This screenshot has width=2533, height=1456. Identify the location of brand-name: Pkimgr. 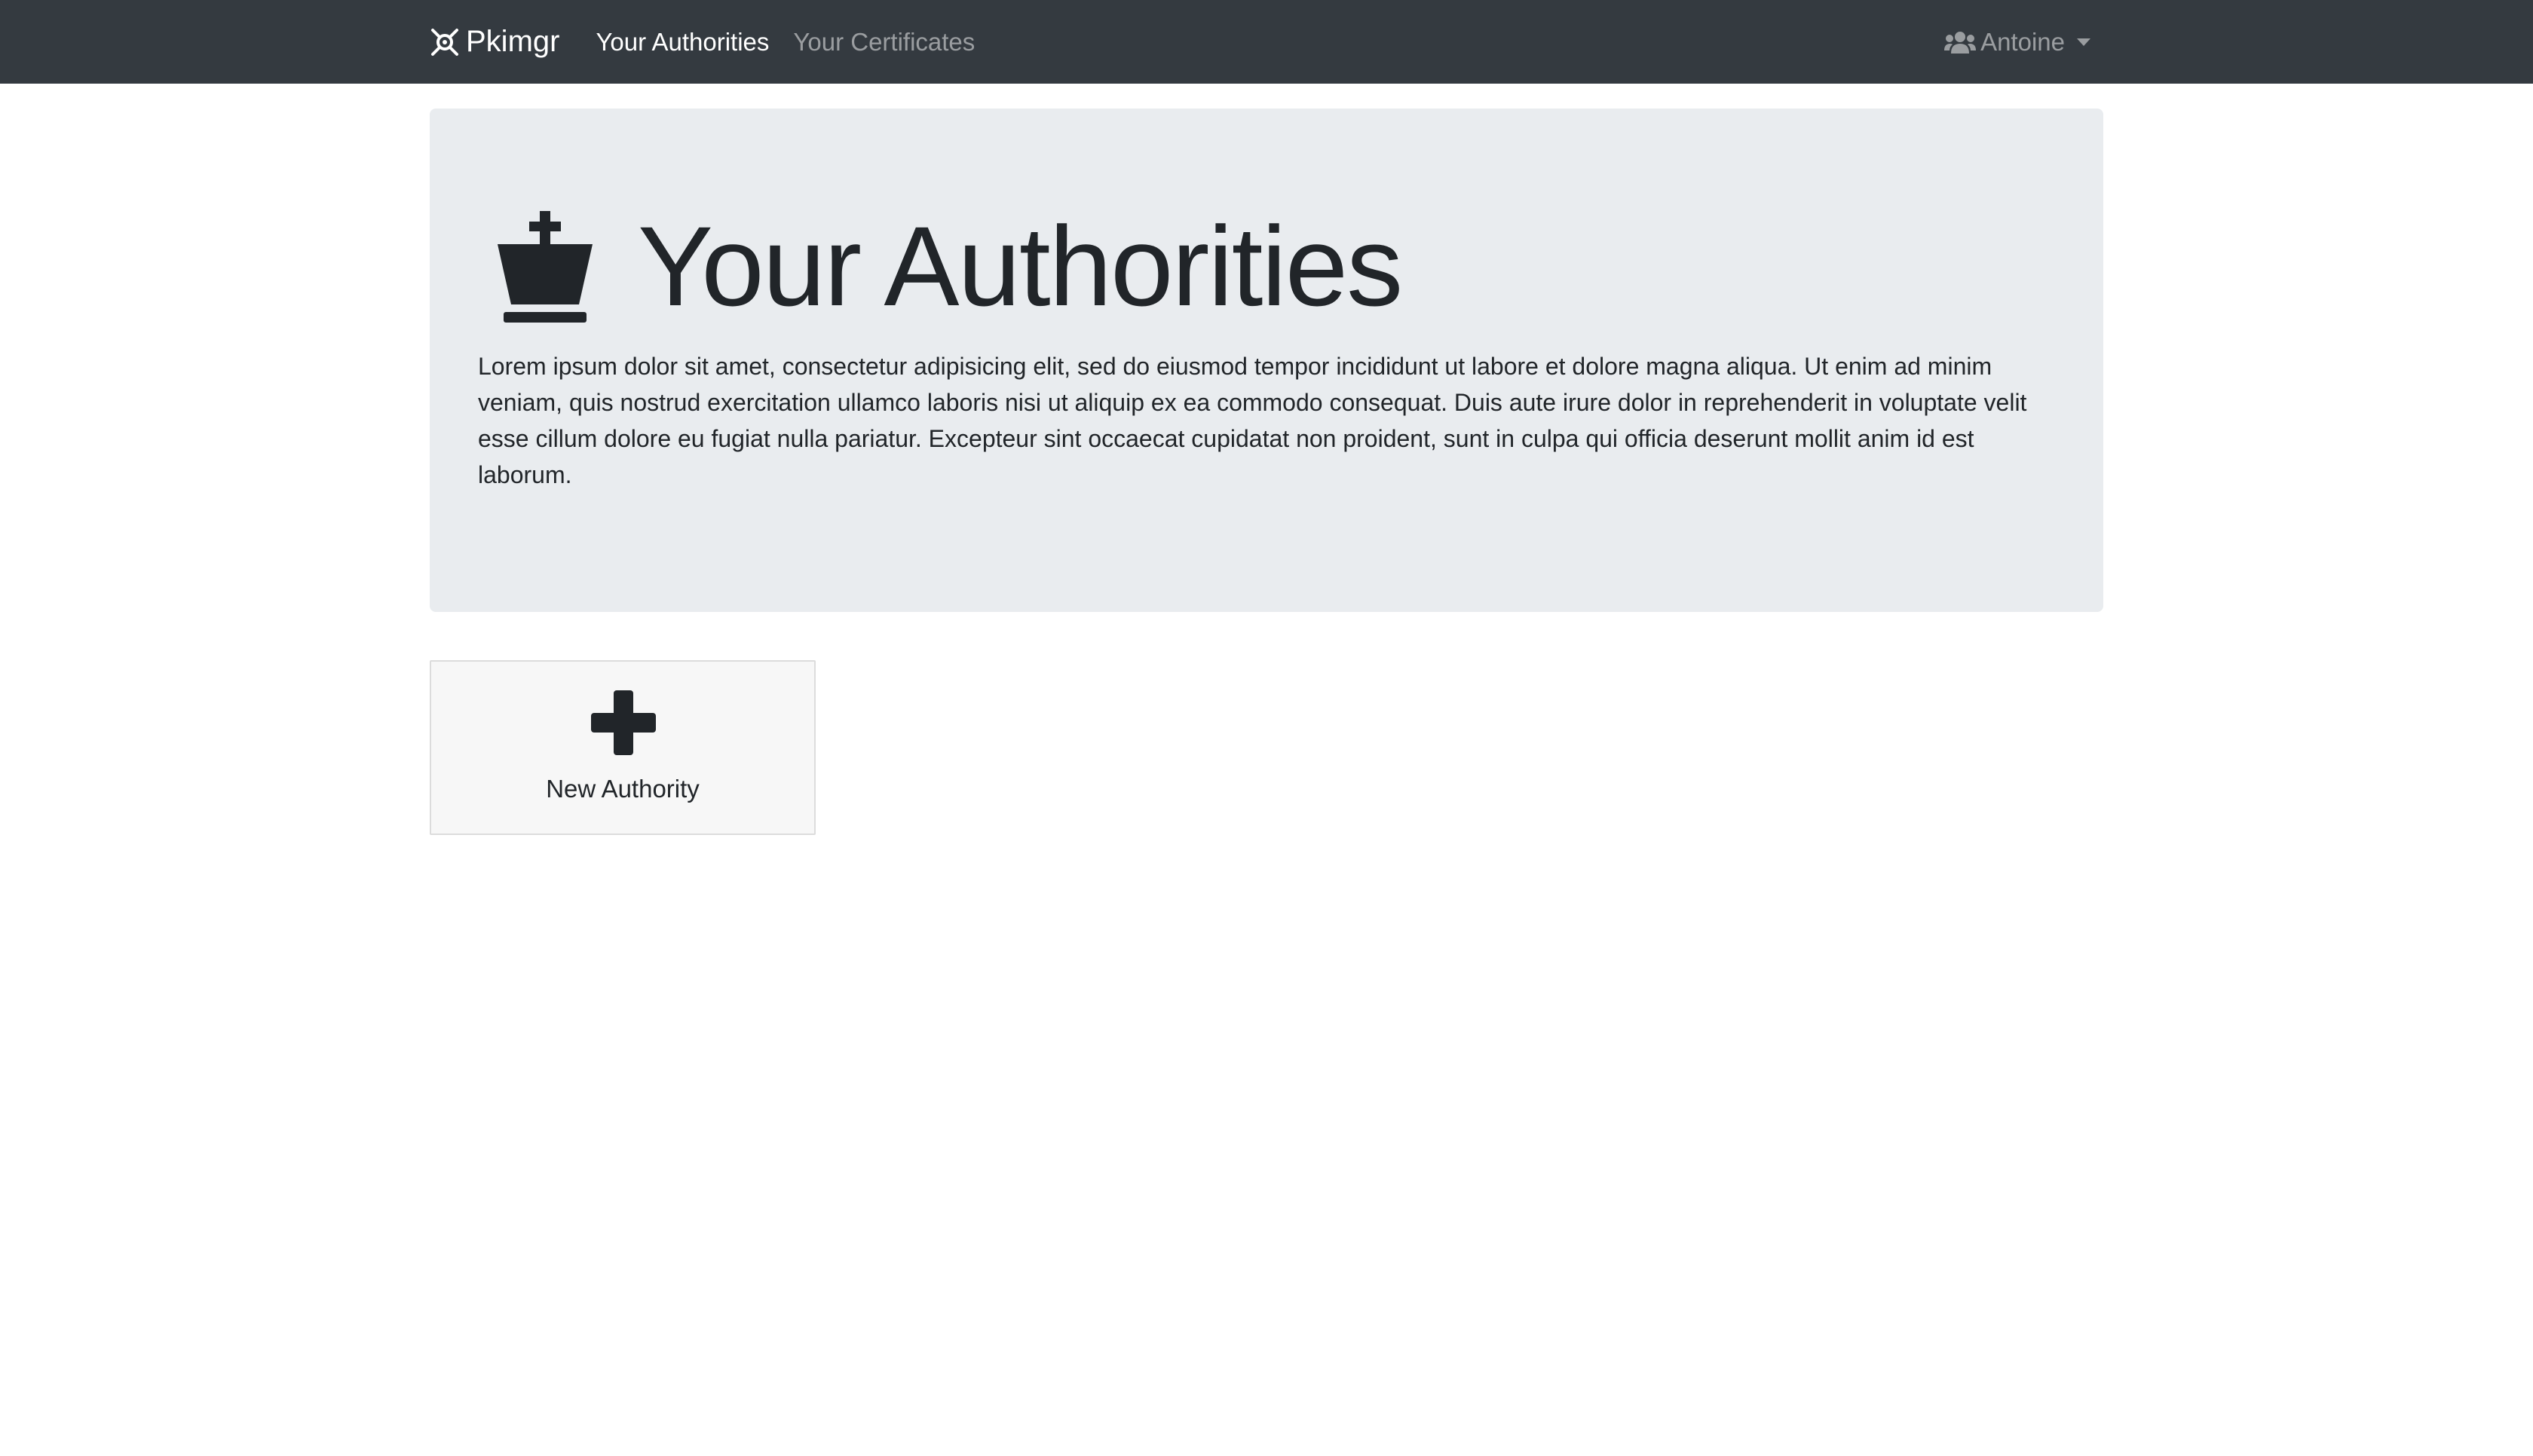
(513, 41).